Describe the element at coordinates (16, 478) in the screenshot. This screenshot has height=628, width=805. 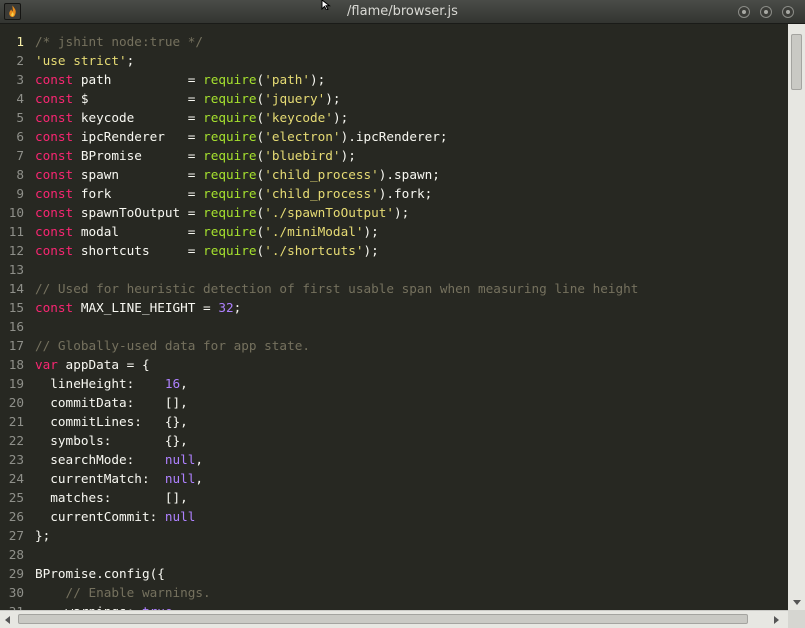
I see `line-number: 24` at that location.